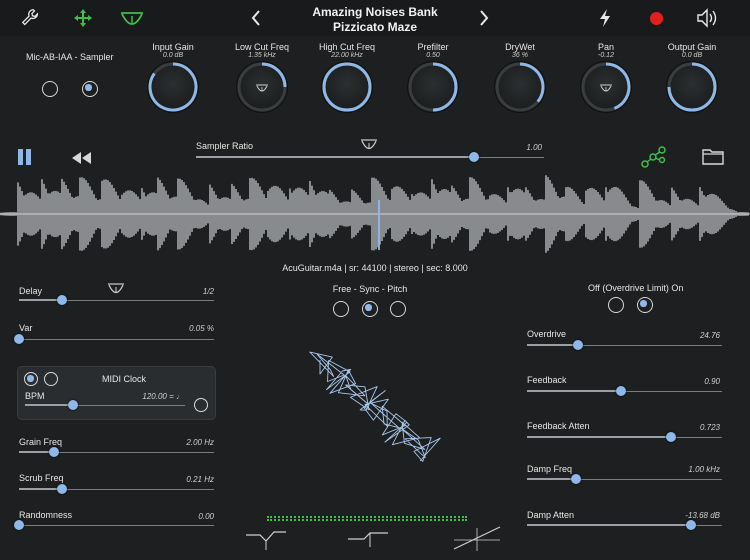 Image resolution: width=750 pixels, height=560 pixels. Describe the element at coordinates (713, 158) in the screenshot. I see `folder-icon` at that location.